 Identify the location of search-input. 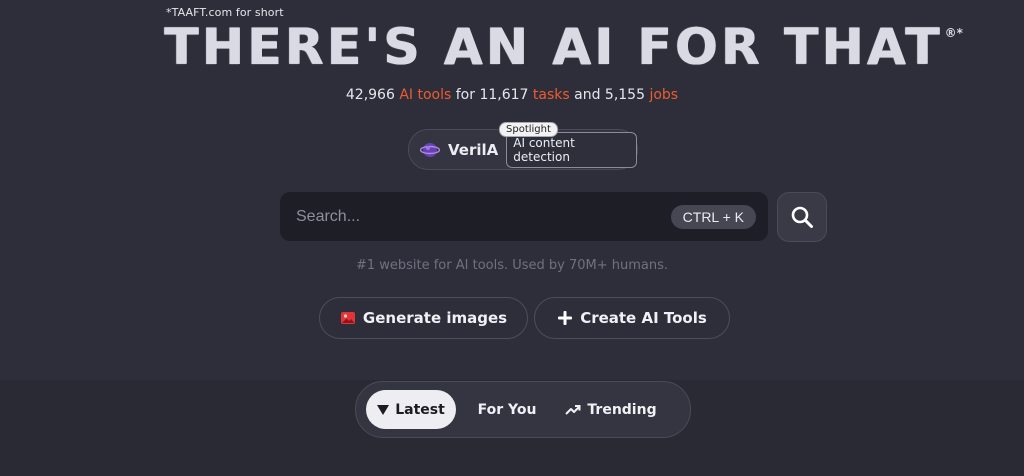
(465, 216).